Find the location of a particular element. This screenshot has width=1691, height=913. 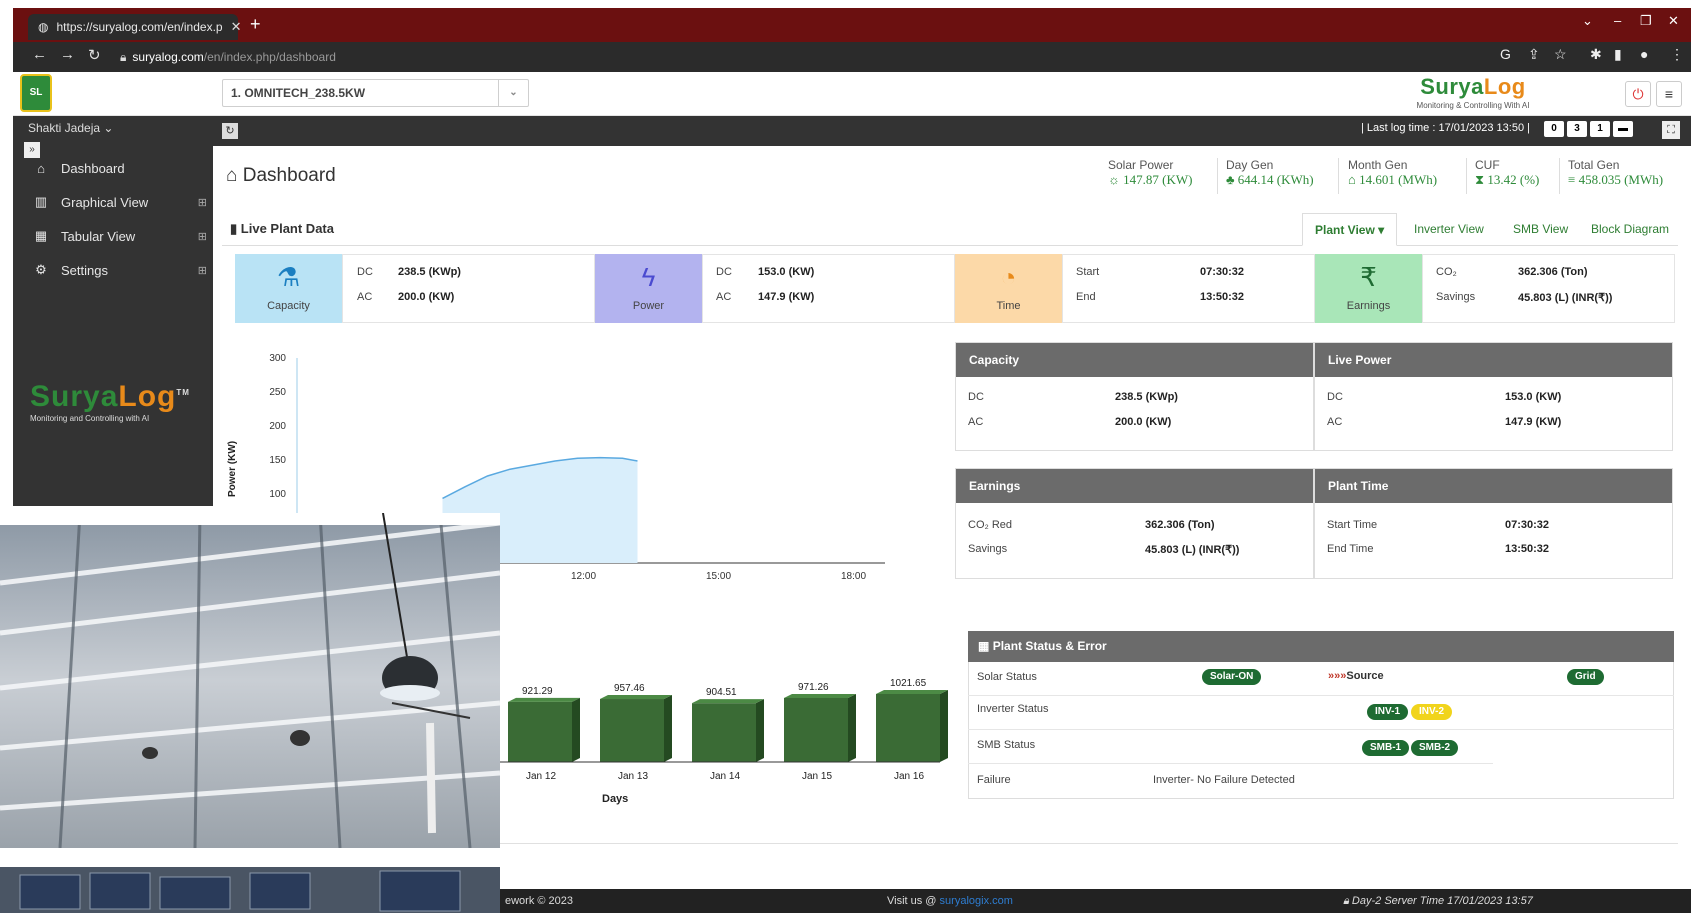

rupee-icon: ₹ is located at coordinates (1368, 277).